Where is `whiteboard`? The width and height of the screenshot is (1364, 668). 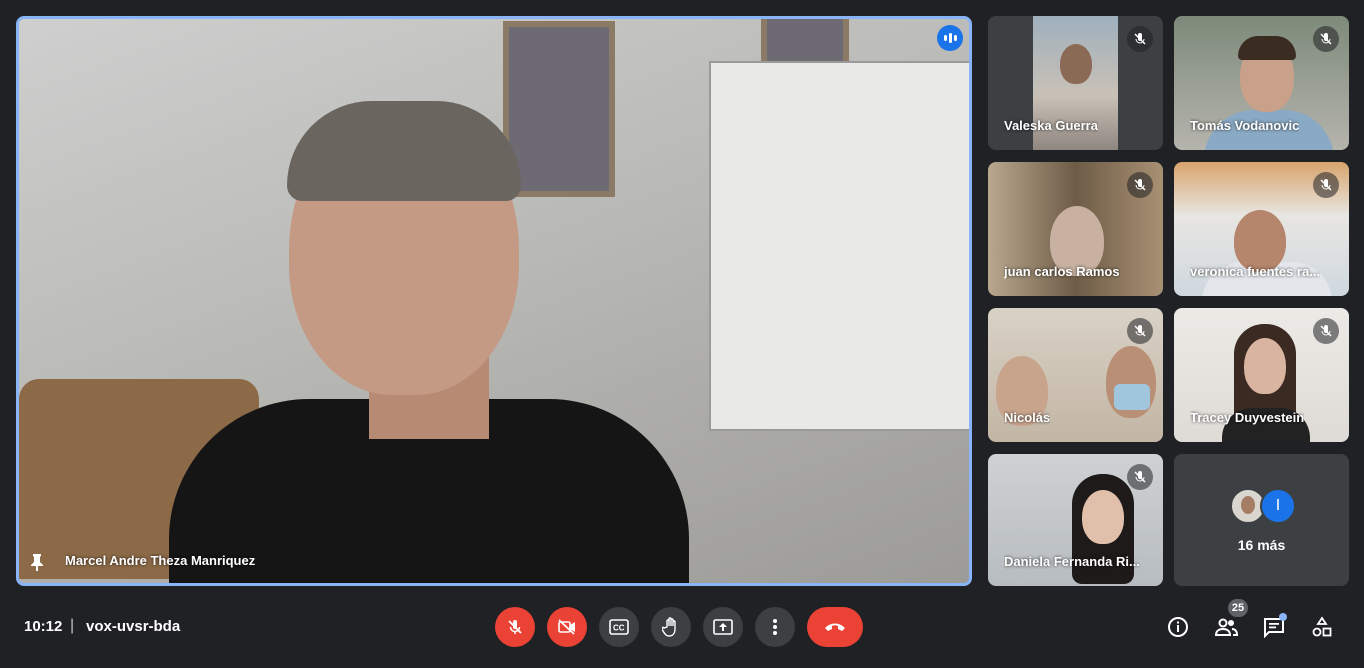
whiteboard is located at coordinates (839, 246).